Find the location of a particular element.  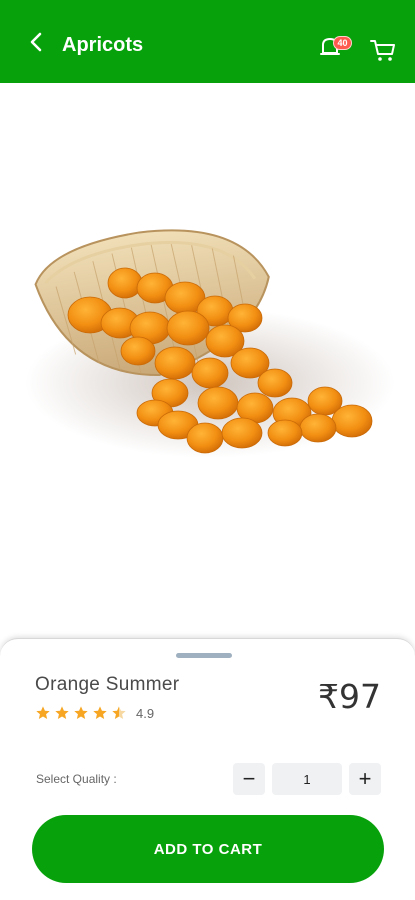

rating-value: 4.9 is located at coordinates (145, 713).